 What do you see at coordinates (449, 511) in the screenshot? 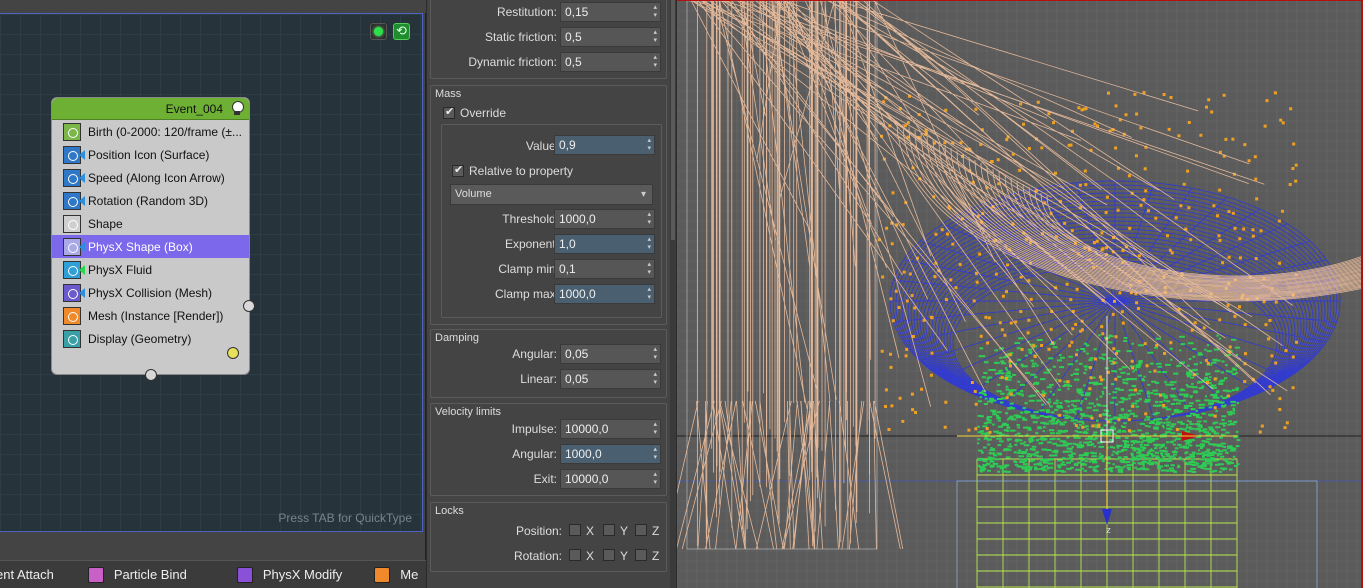
I see `locks-title: Locks` at bounding box center [449, 511].